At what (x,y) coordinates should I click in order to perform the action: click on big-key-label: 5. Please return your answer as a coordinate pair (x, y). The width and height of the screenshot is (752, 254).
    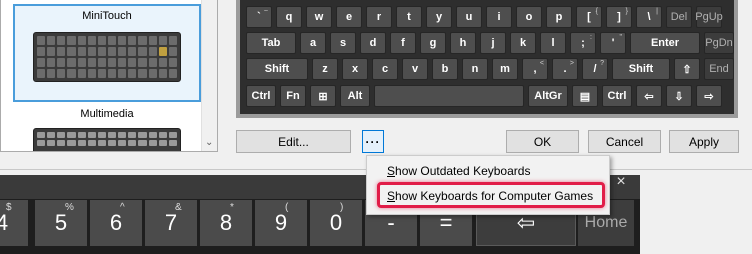
    Looking at the image, I should click on (61, 222).